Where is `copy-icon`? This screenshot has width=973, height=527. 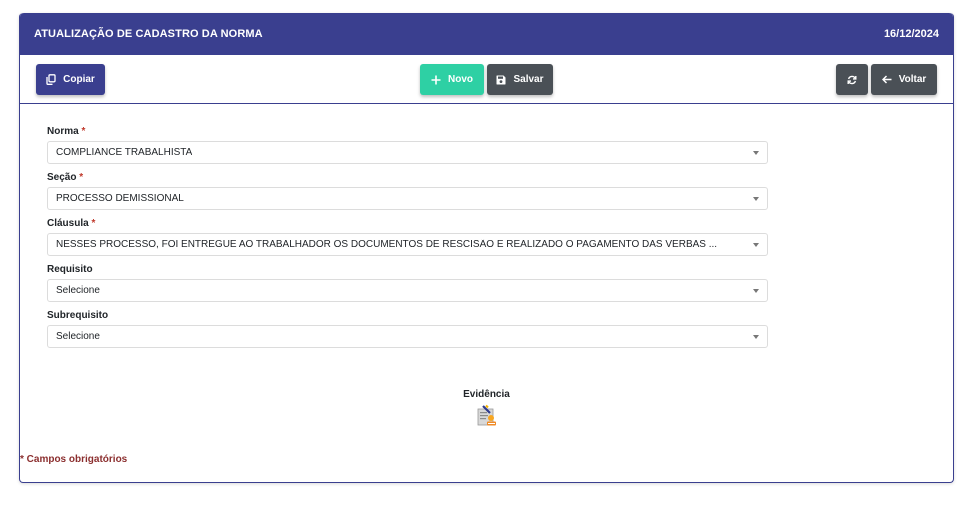 copy-icon is located at coordinates (51, 79).